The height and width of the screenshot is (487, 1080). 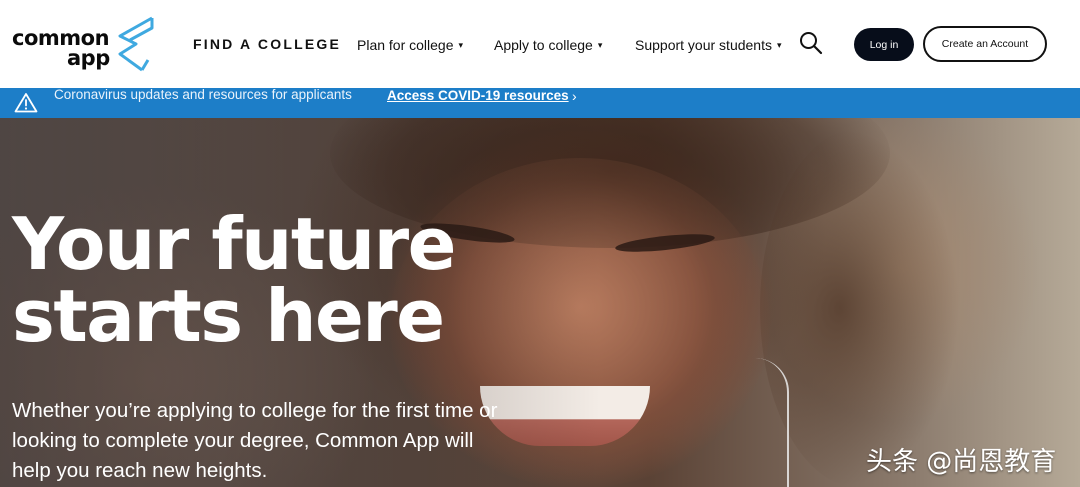 I want to click on logo-mark-icon, so click(x=136, y=44).